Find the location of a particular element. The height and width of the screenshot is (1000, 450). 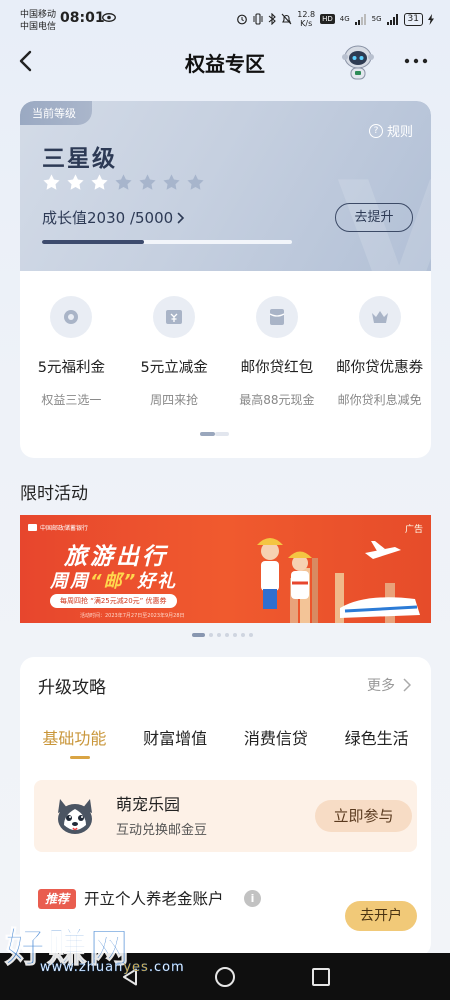

more-options-icon is located at coordinates (416, 61).